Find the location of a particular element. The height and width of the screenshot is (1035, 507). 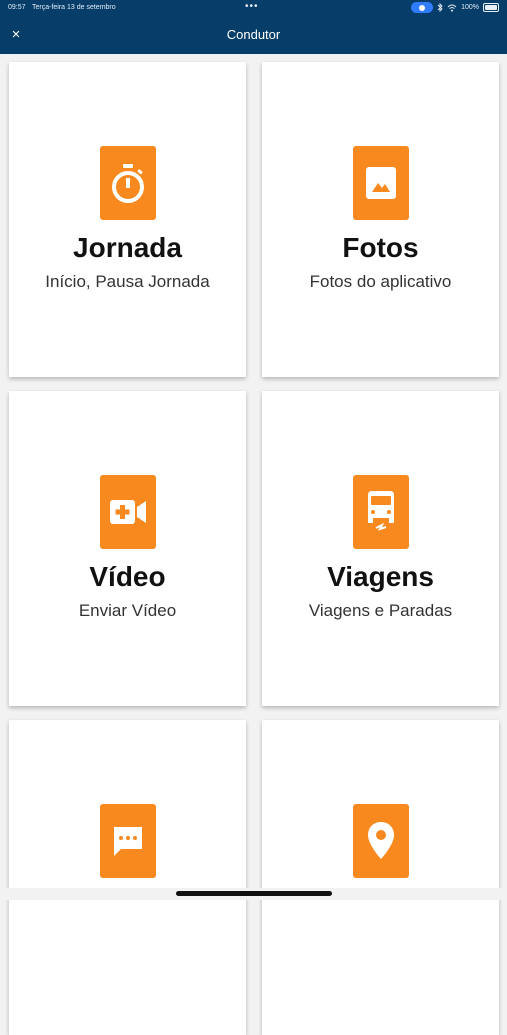

card-video: Vídeo Enviar Vídeo is located at coordinates (127, 548).